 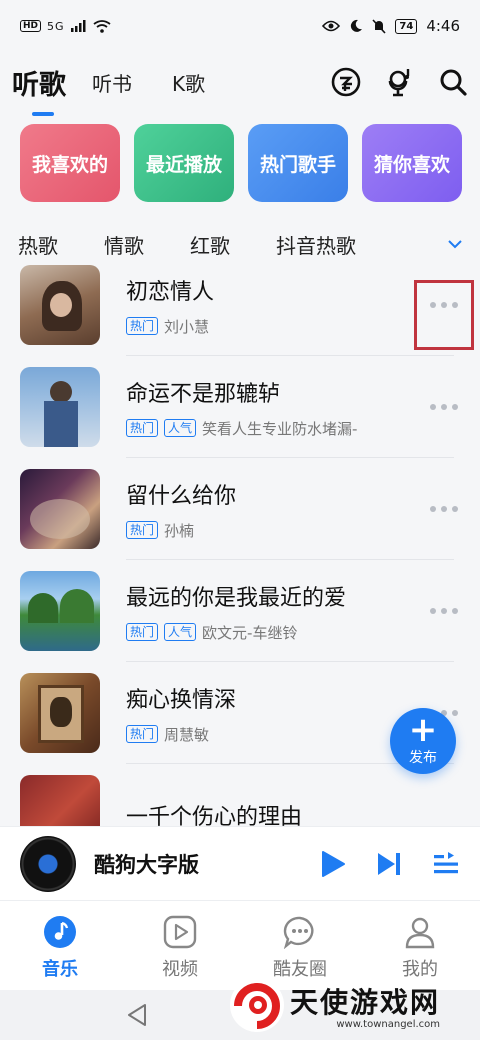 I want to click on song-artist: 孙楠, so click(x=179, y=530).